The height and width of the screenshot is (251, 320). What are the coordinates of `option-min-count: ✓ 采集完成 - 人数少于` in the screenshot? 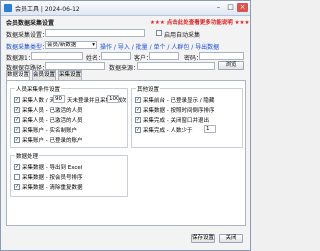 It's located at (163, 130).